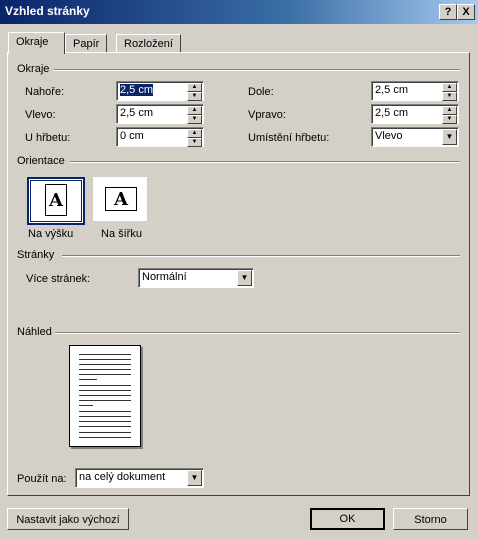 This screenshot has height=540, width=478. What do you see at coordinates (33, 69) in the screenshot?
I see `margins-section-label: Okraje` at bounding box center [33, 69].